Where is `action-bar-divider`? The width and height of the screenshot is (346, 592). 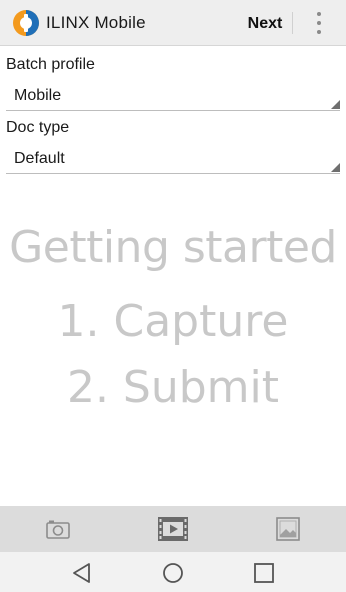 action-bar-divider is located at coordinates (292, 23).